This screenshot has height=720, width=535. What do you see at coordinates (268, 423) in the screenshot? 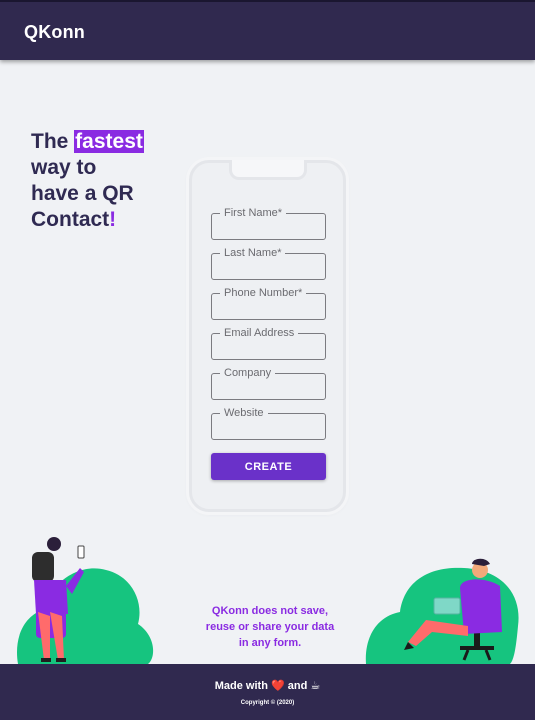
I see `website-field: Website` at bounding box center [268, 423].